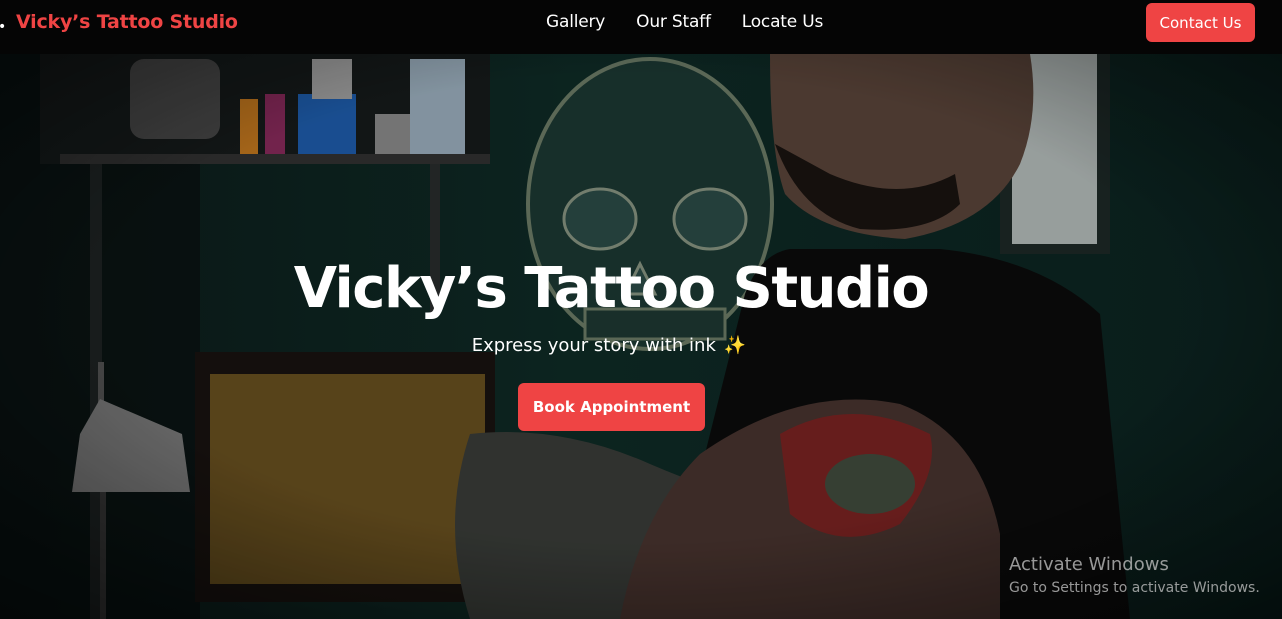 The width and height of the screenshot is (1282, 619). I want to click on watermark-title: Activate Windows, so click(1089, 564).